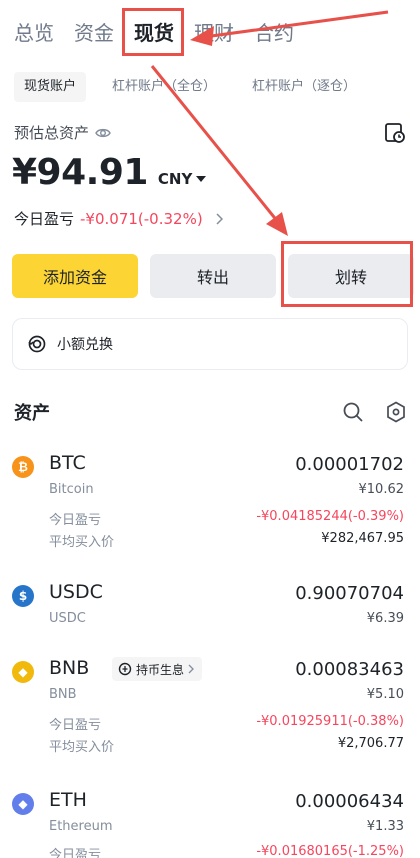 The height and width of the screenshot is (858, 420). What do you see at coordinates (214, 31) in the screenshot?
I see `tab-earn: 理财` at bounding box center [214, 31].